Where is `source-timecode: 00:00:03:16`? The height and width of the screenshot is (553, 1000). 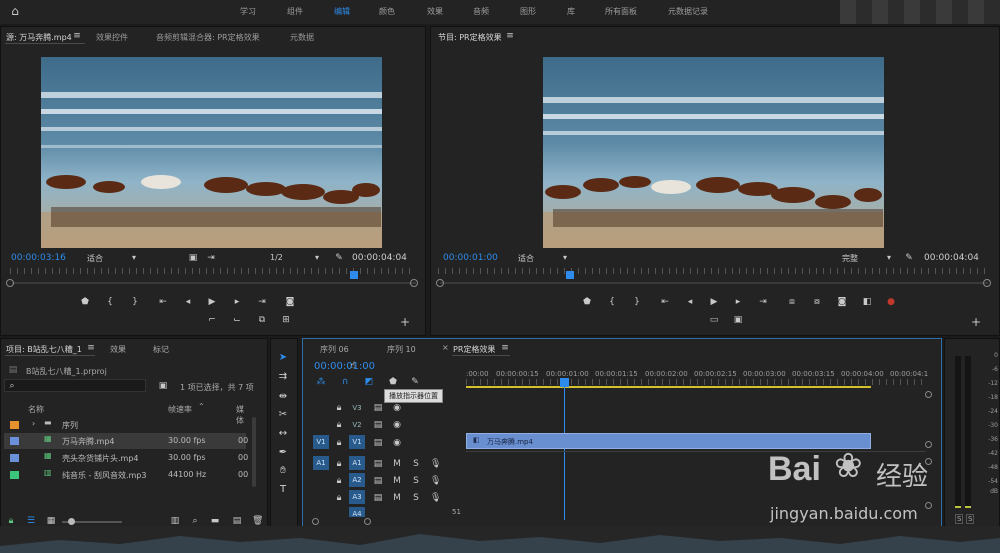
source-timecode: 00:00:03:16 is located at coordinates (38, 258).